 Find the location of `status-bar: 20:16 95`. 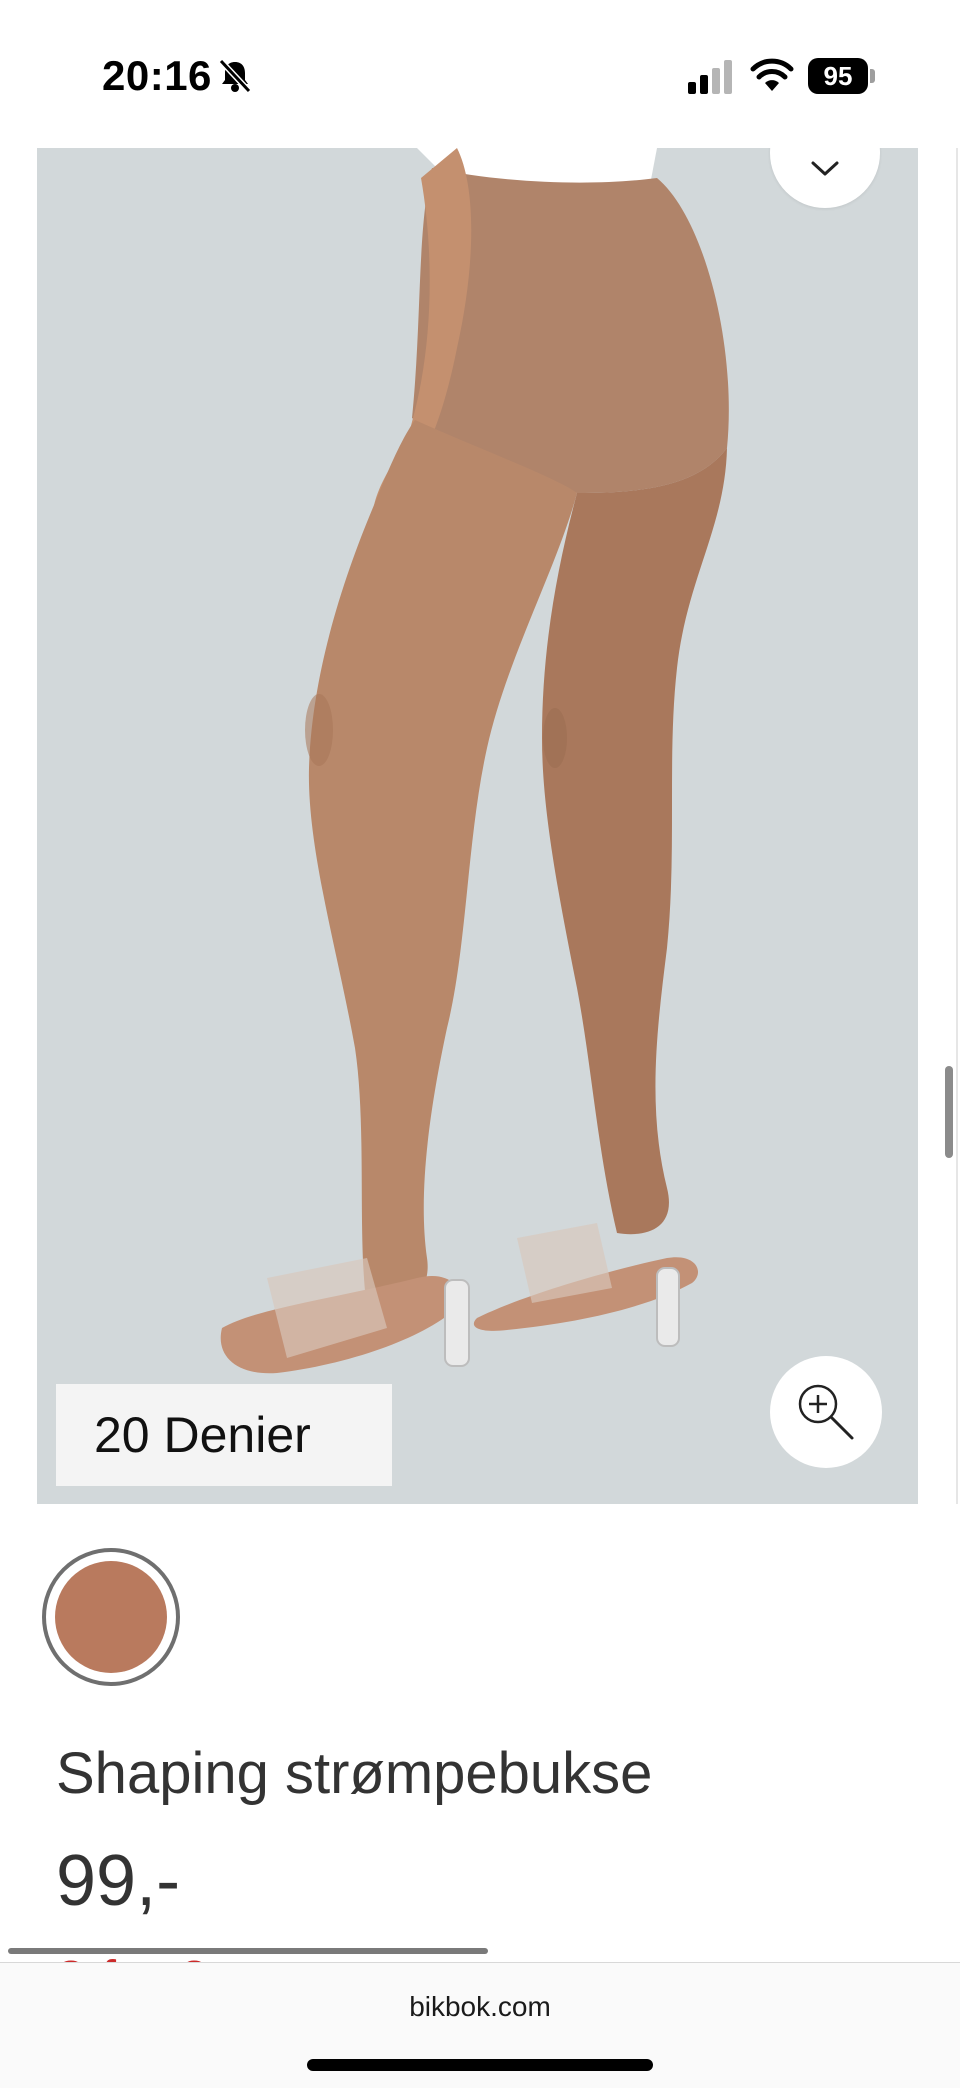

status-bar: 20:16 95 is located at coordinates (480, 74).